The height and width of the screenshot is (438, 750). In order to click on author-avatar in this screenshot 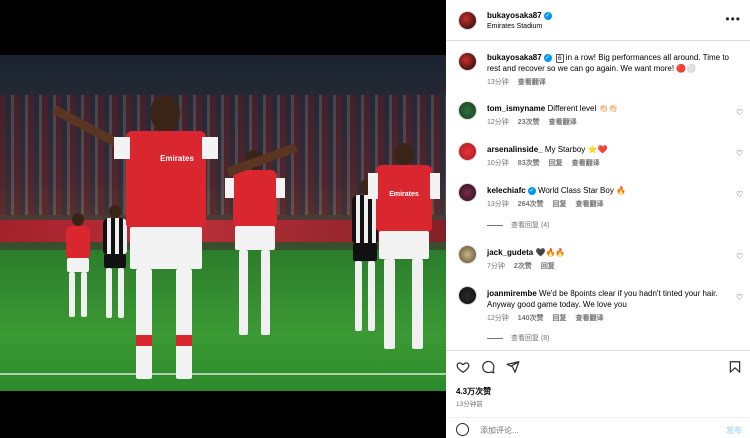, I will do `click(467, 20)`.